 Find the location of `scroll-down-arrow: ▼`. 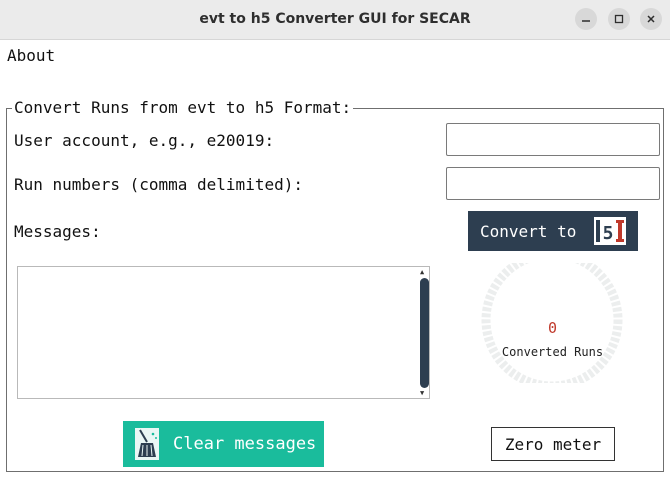

scroll-down-arrow: ▼ is located at coordinates (422, 393).